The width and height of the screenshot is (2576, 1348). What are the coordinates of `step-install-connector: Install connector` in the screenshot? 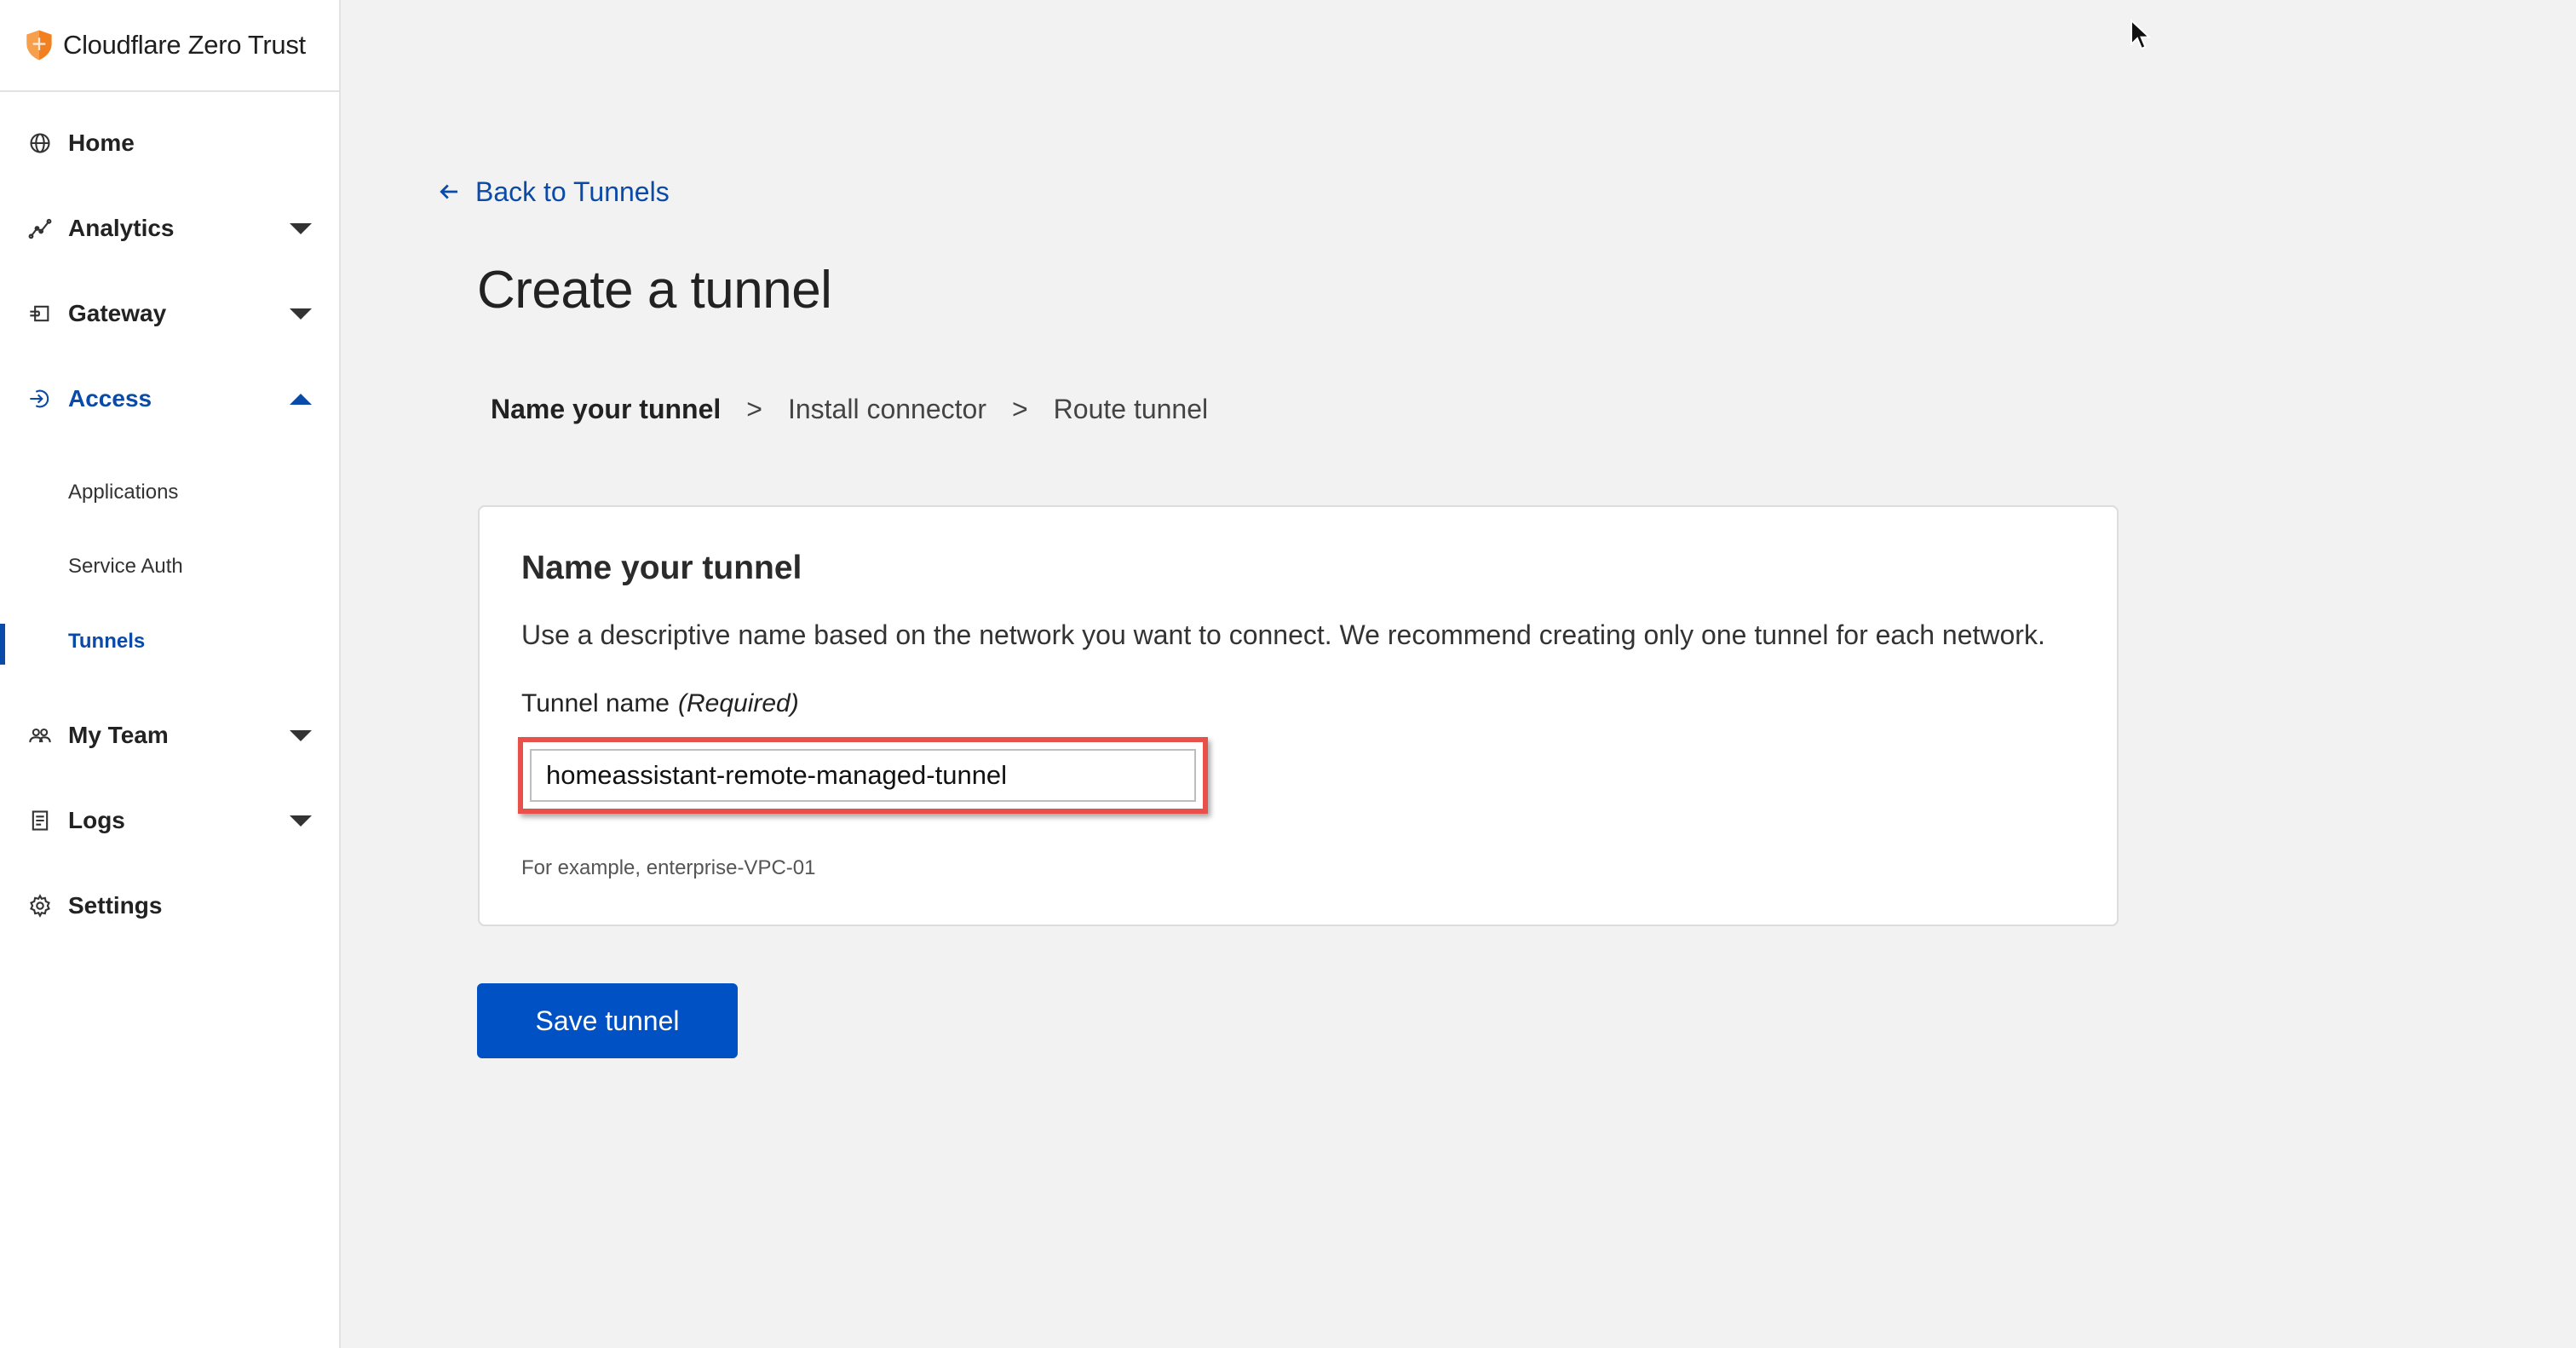 It's located at (886, 409).